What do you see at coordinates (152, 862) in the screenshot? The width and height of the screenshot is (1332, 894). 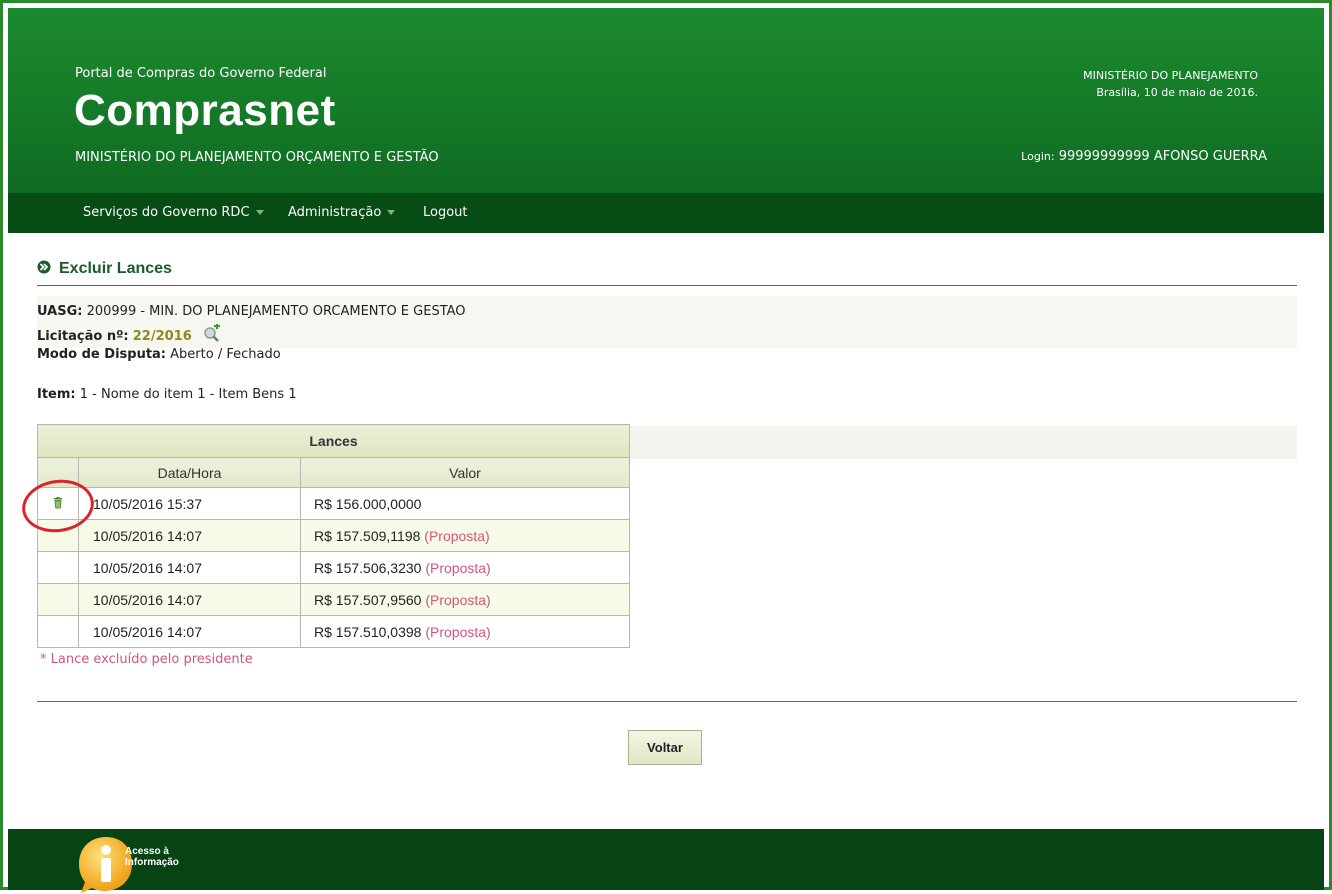 I see `acesso-line2: Informação` at bounding box center [152, 862].